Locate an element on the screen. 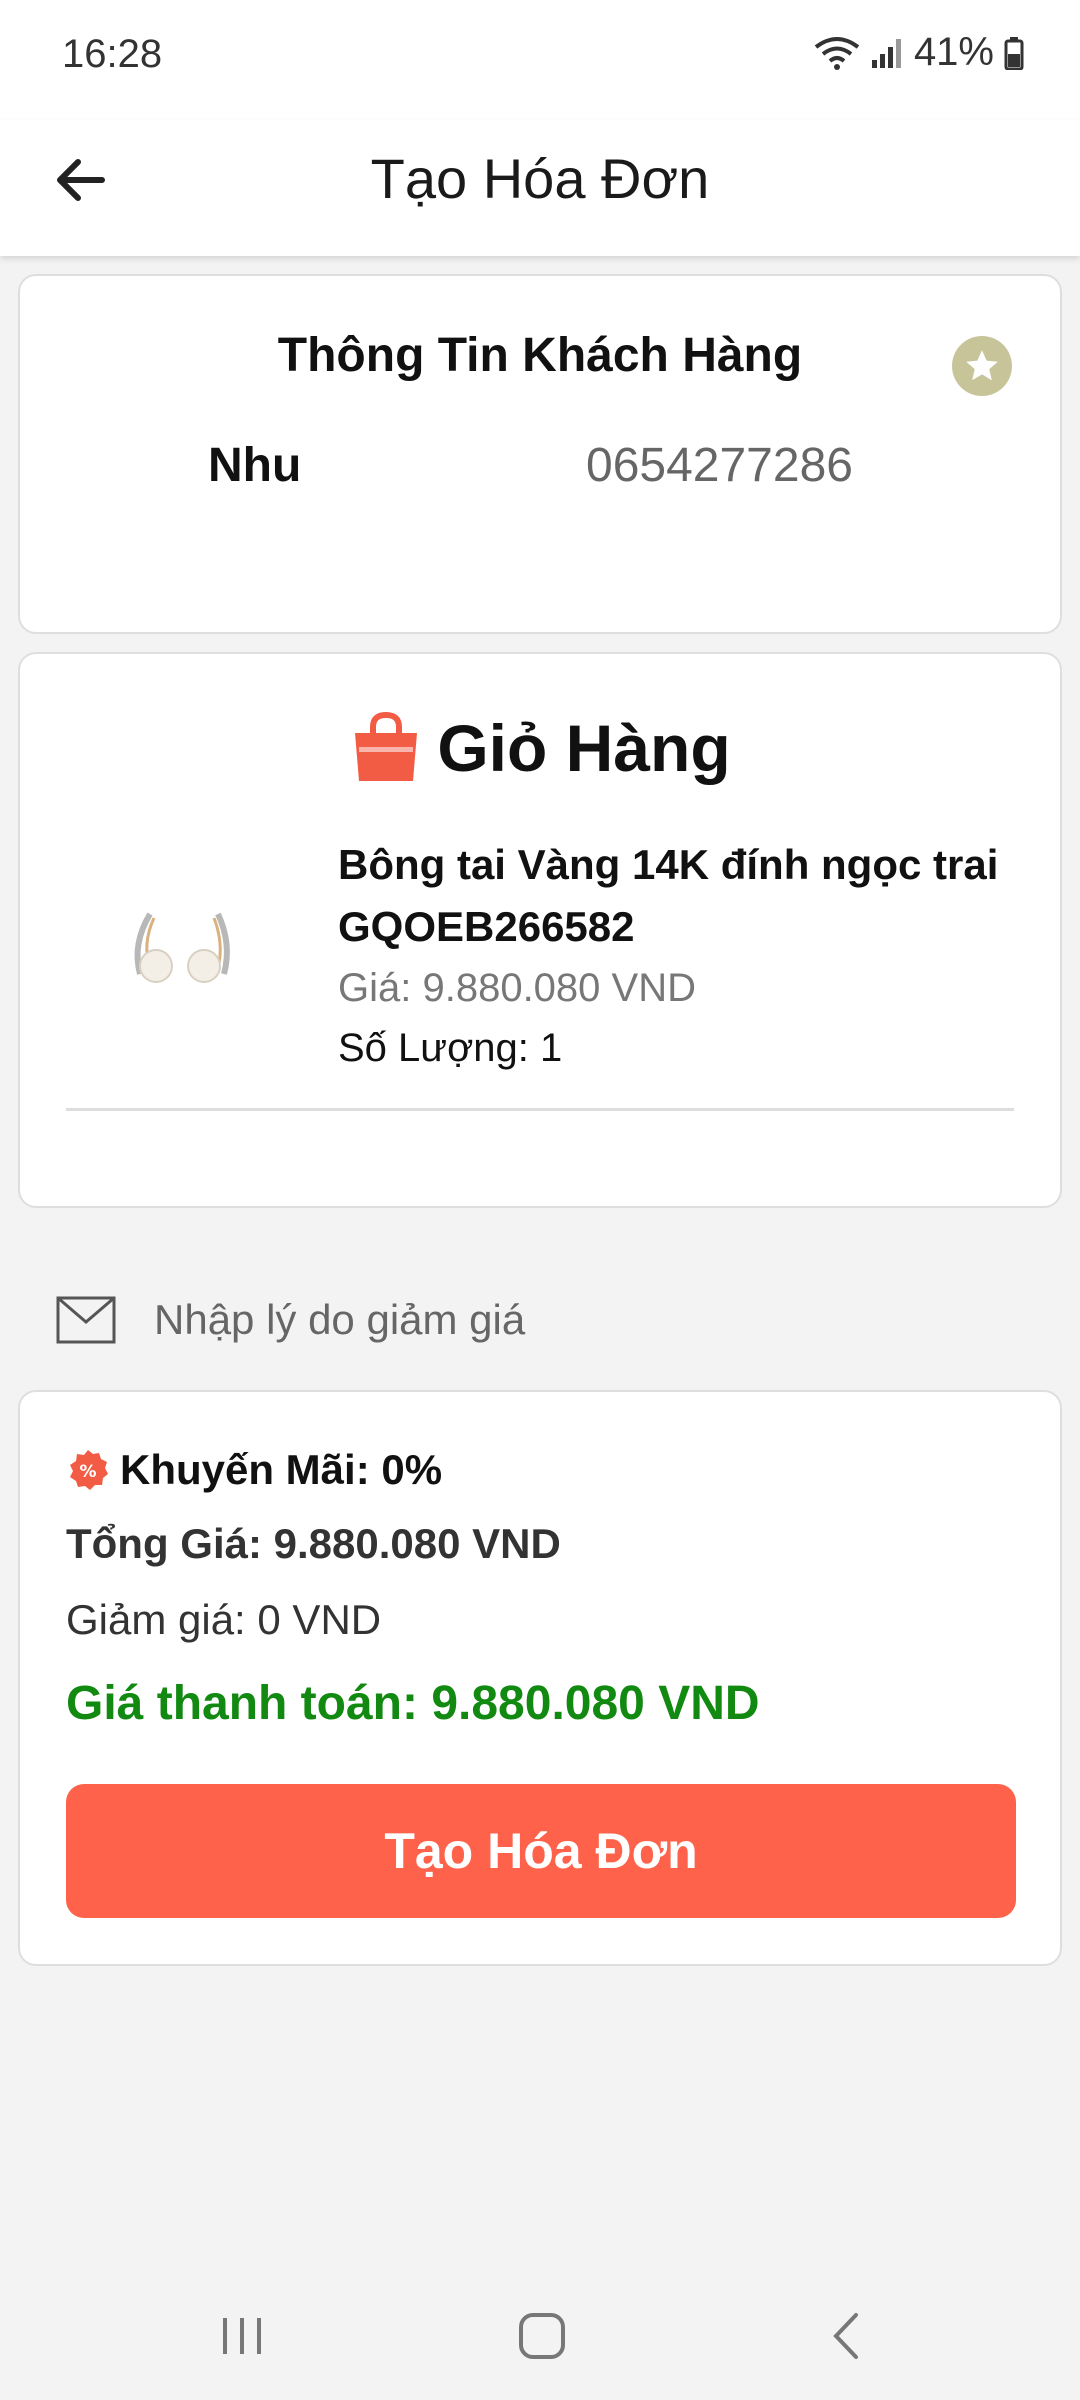 The height and width of the screenshot is (2400, 1080). signal-icon is located at coordinates (886, 53).